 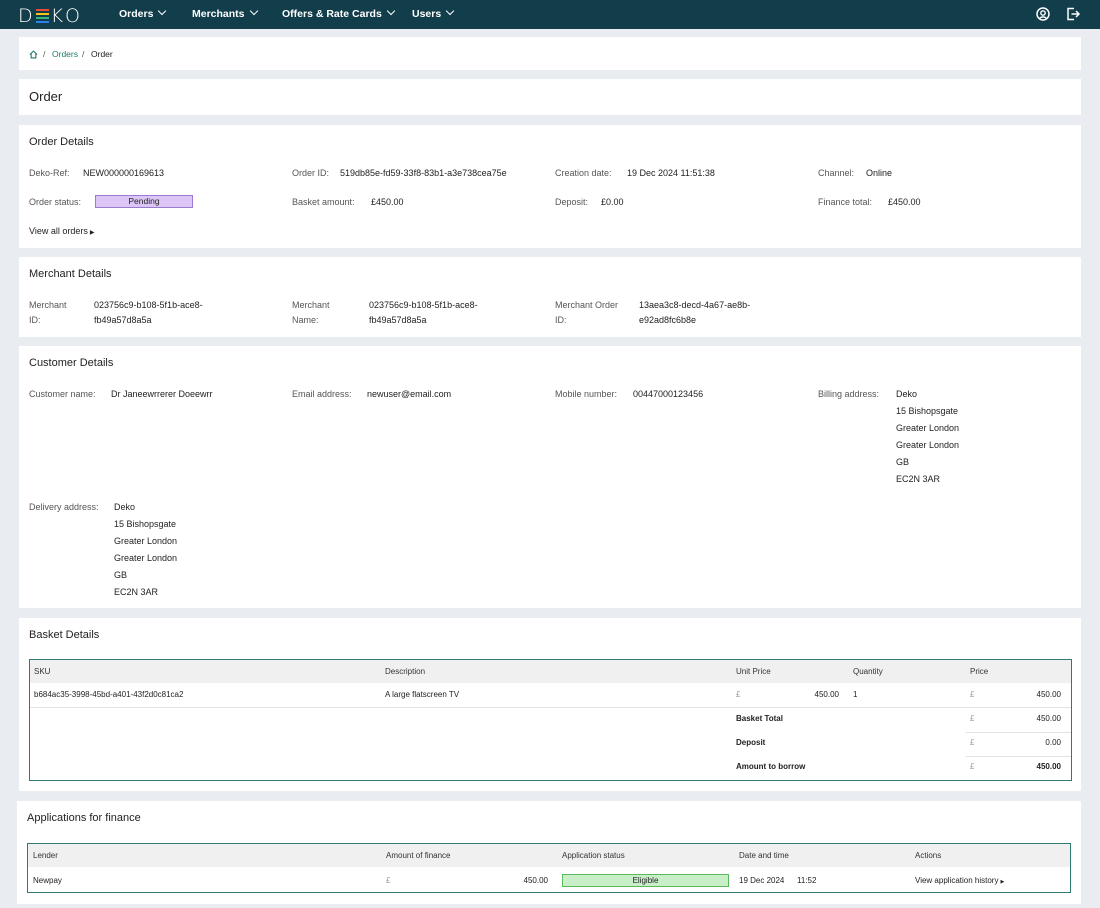 I want to click on nav-users: Users, so click(x=433, y=13).